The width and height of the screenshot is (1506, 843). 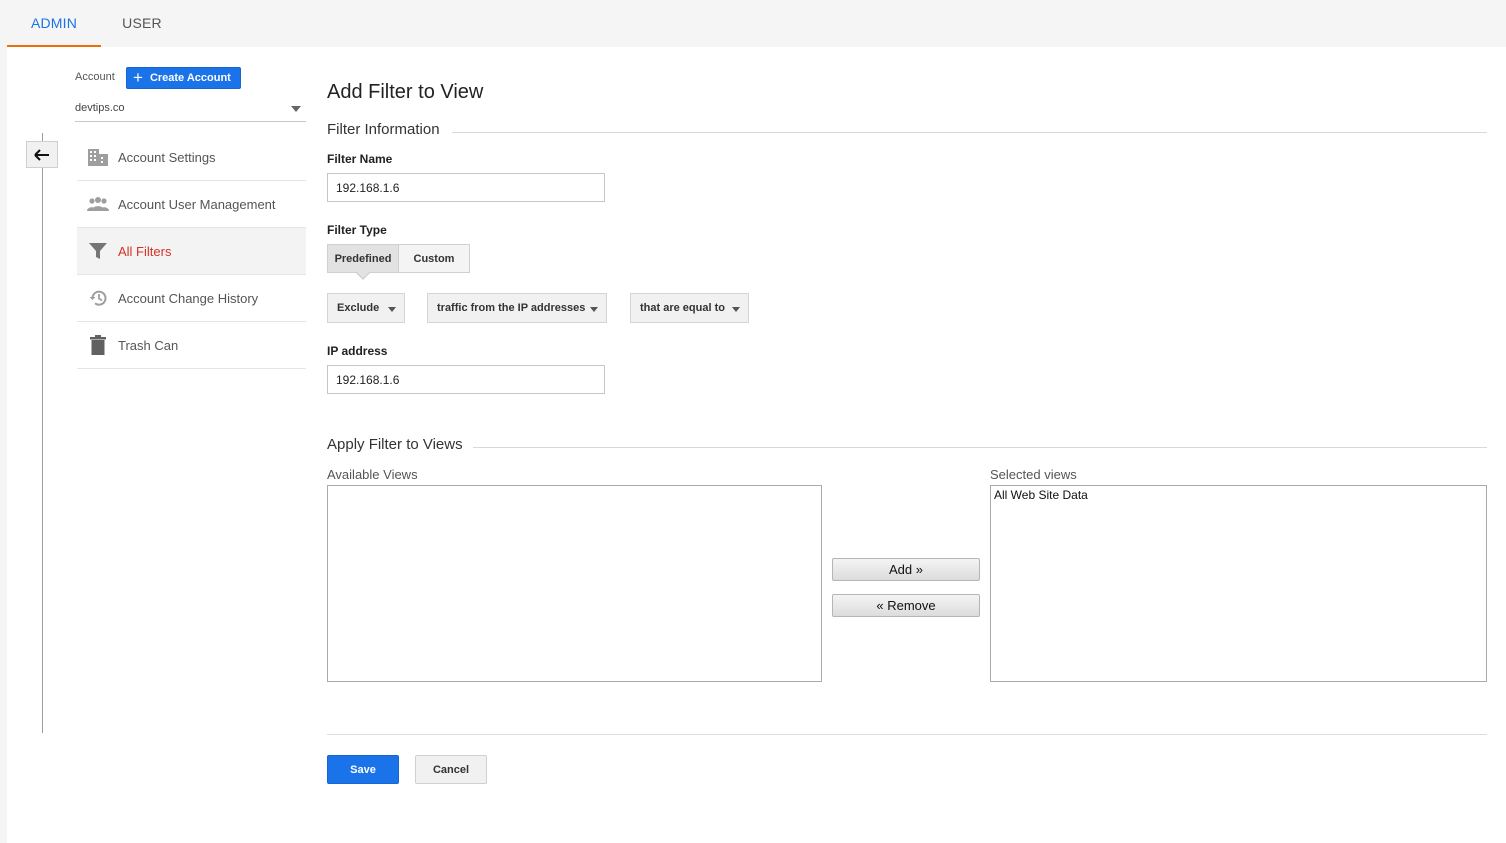 What do you see at coordinates (100, 108) in the screenshot?
I see `account-selected: devtips.co` at bounding box center [100, 108].